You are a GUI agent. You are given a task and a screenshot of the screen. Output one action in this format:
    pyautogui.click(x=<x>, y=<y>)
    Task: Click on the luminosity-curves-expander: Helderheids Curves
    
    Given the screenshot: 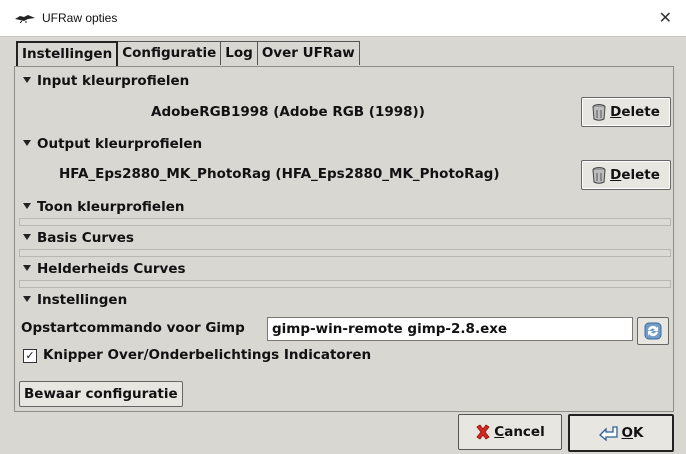 What is the action you would take?
    pyautogui.click(x=103, y=269)
    